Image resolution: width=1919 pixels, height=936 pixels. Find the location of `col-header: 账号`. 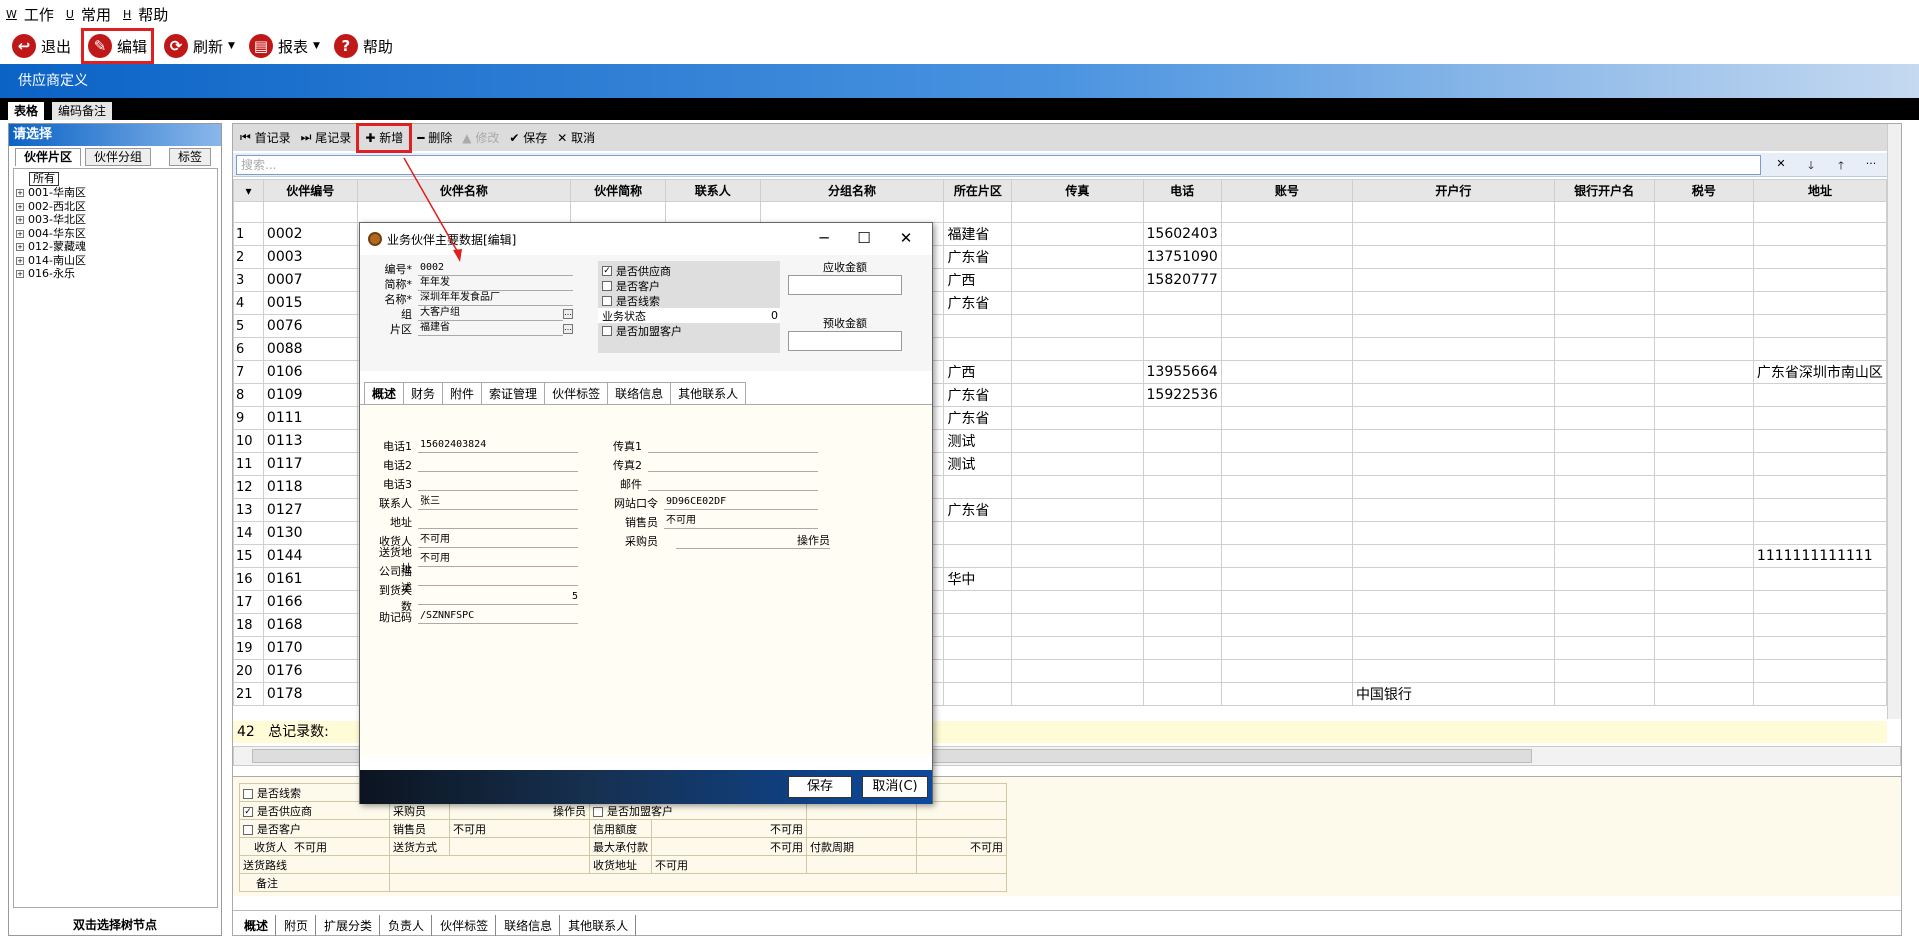

col-header: 账号 is located at coordinates (1286, 190).